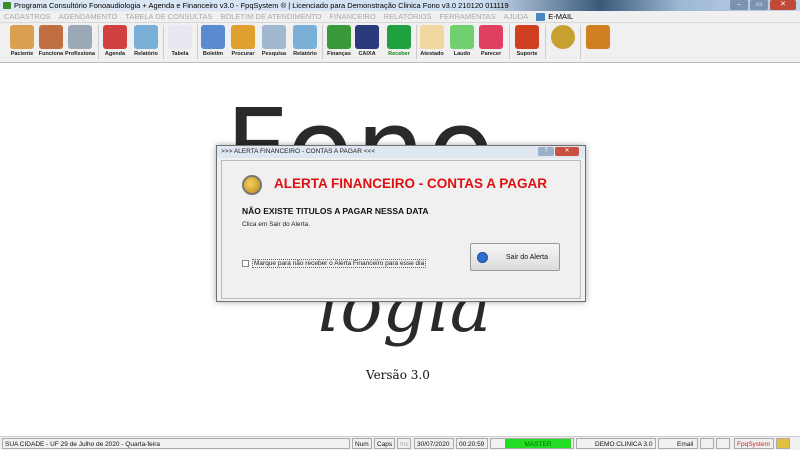  What do you see at coordinates (362, 443) in the screenshot?
I see `status-num: Num` at bounding box center [362, 443].